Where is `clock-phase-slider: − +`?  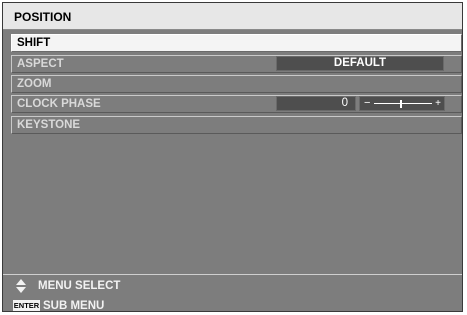 clock-phase-slider: − + is located at coordinates (402, 103).